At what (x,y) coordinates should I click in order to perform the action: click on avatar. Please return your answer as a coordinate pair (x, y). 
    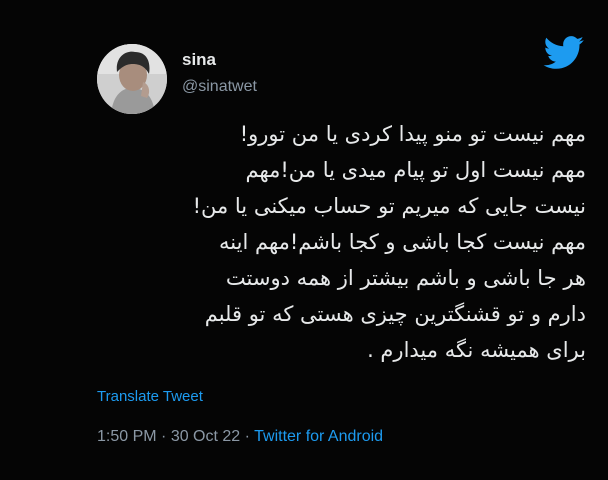
    Looking at the image, I should click on (132, 79).